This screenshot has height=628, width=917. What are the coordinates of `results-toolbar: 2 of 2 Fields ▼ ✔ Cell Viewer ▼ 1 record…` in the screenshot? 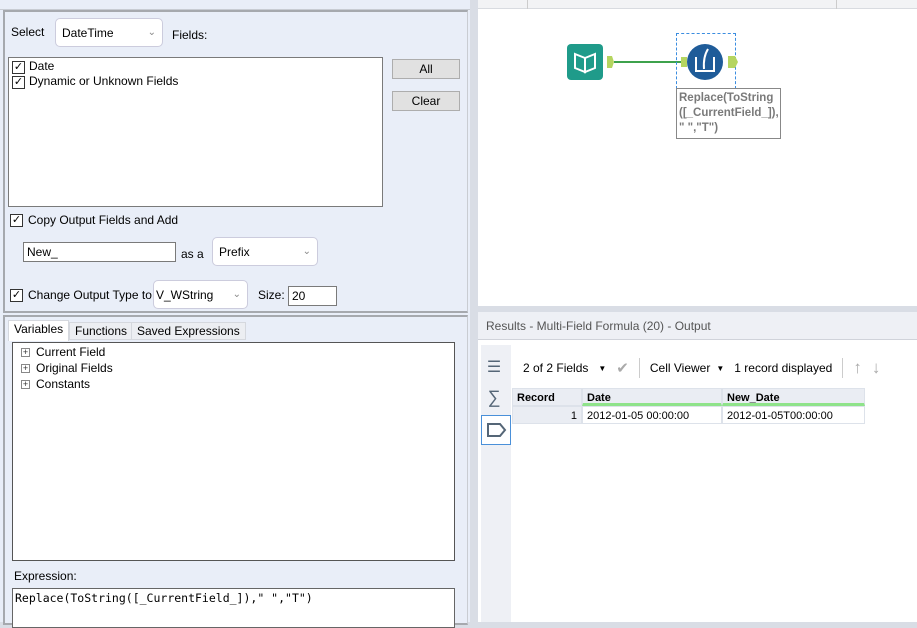 It's located at (701, 368).